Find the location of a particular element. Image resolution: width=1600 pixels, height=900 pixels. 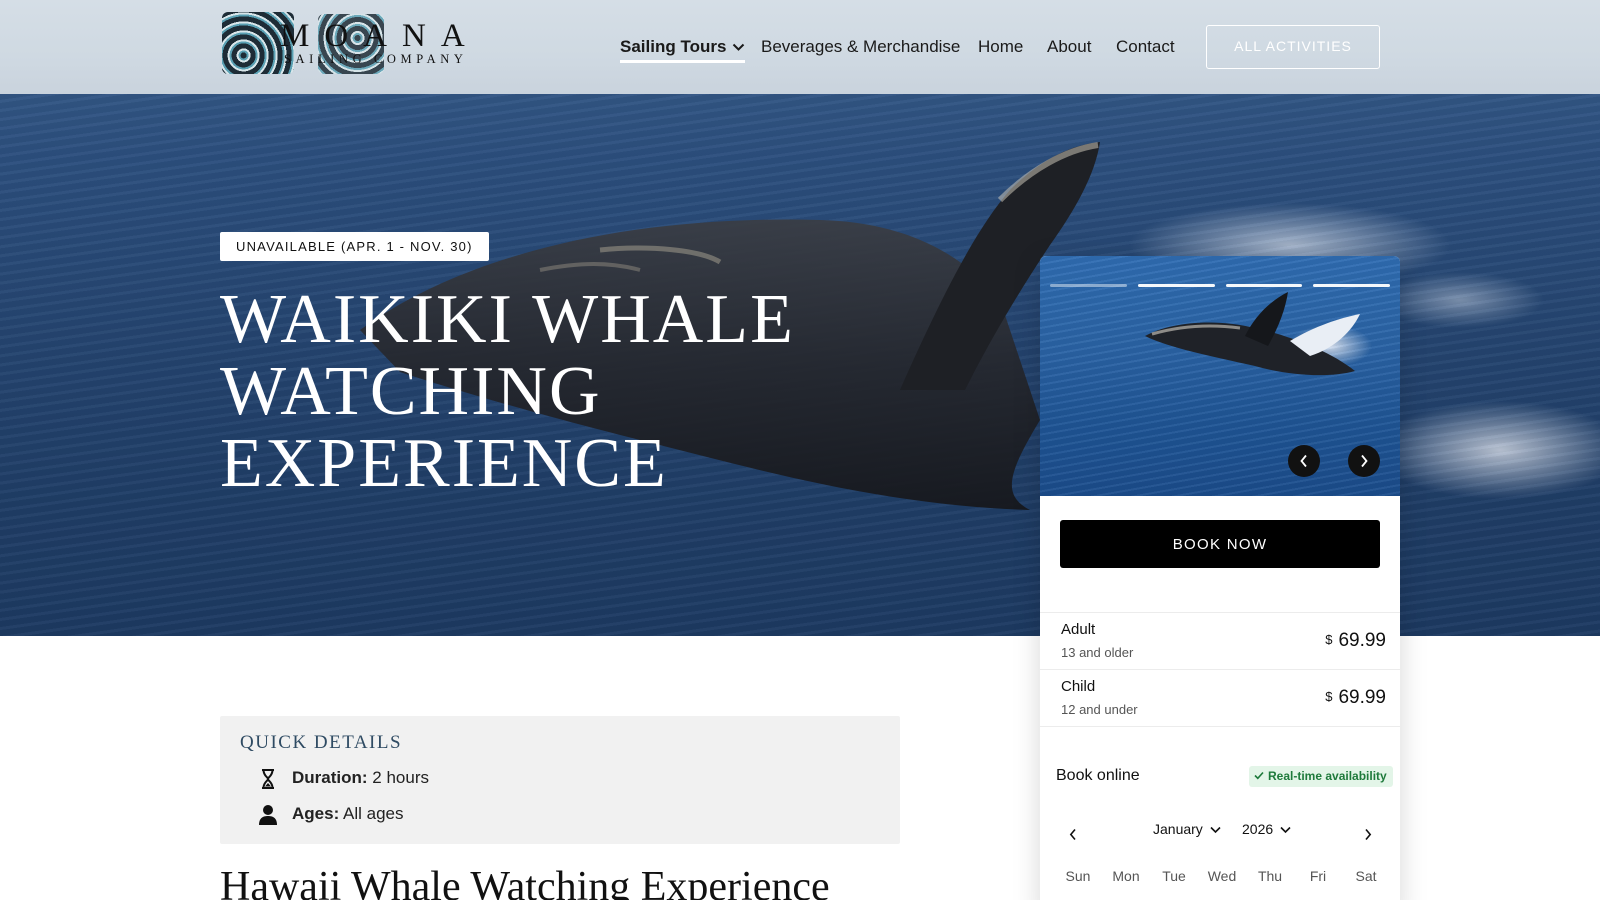

quick-detail-ages: Ages: All ages is located at coordinates (331, 814).